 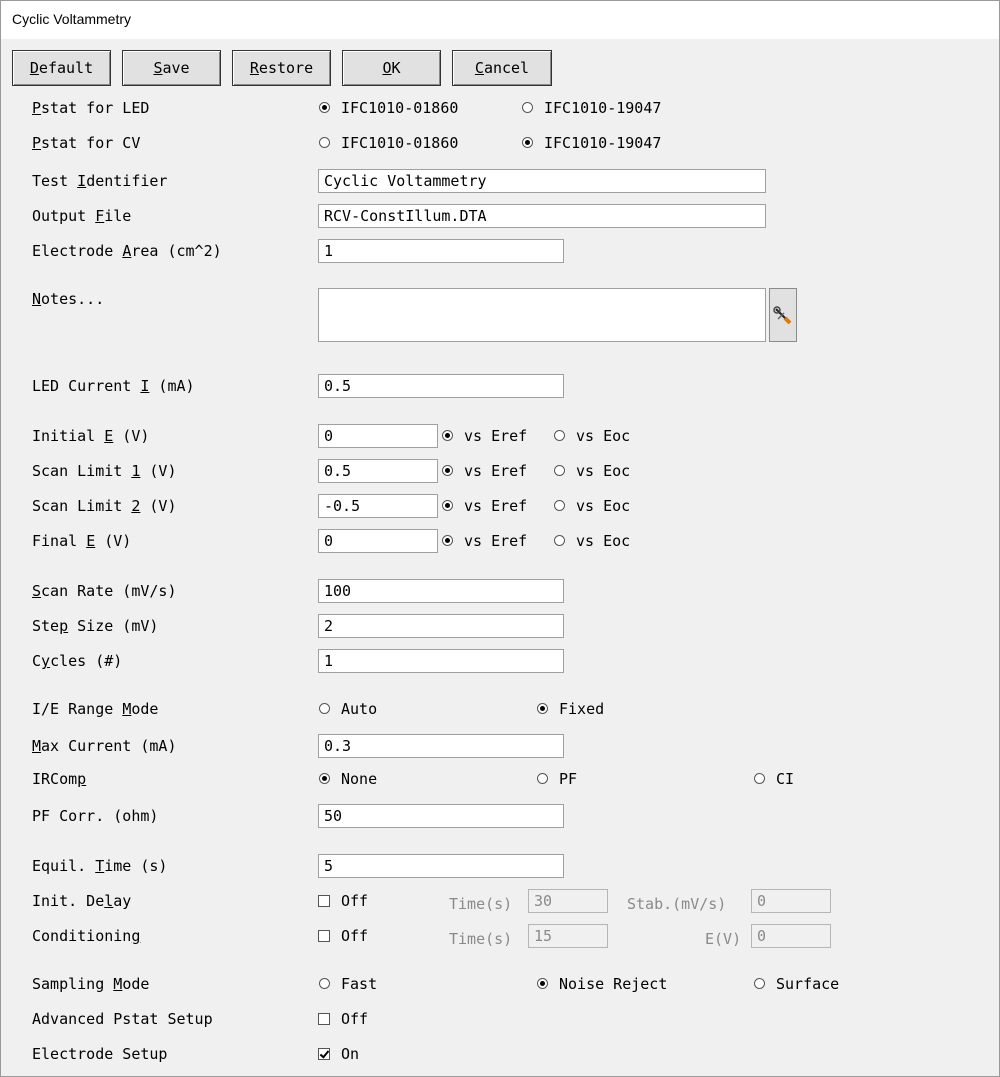 What do you see at coordinates (82, 541) in the screenshot?
I see `final-e-label: Final E (V)` at bounding box center [82, 541].